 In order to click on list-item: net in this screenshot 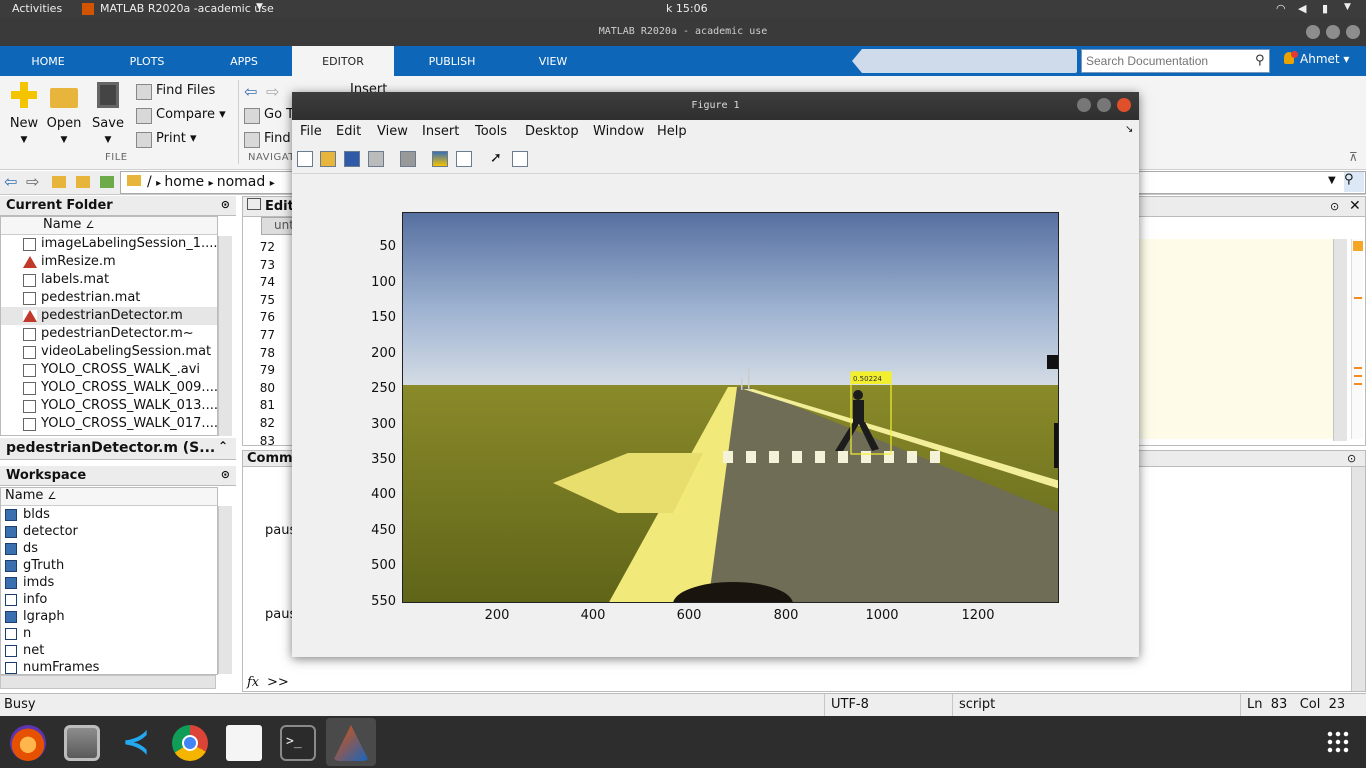, I will do `click(109, 650)`.